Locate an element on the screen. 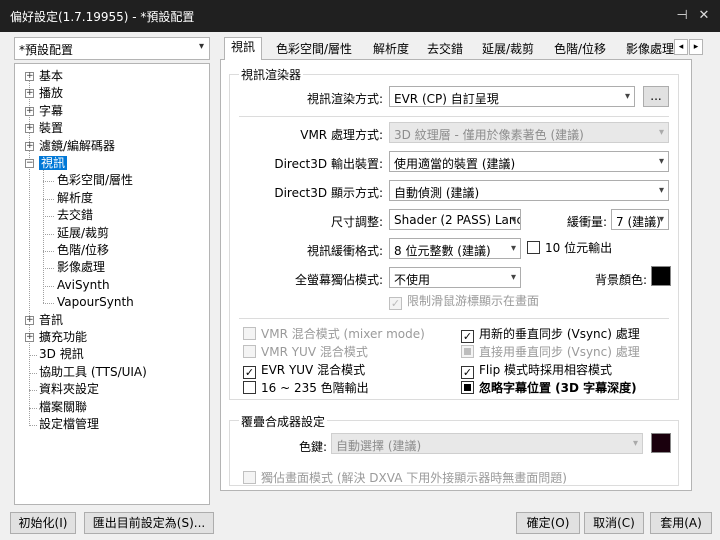 This screenshot has height=540, width=720. preset-dropdown: *預設配置 ▾ is located at coordinates (112, 48).